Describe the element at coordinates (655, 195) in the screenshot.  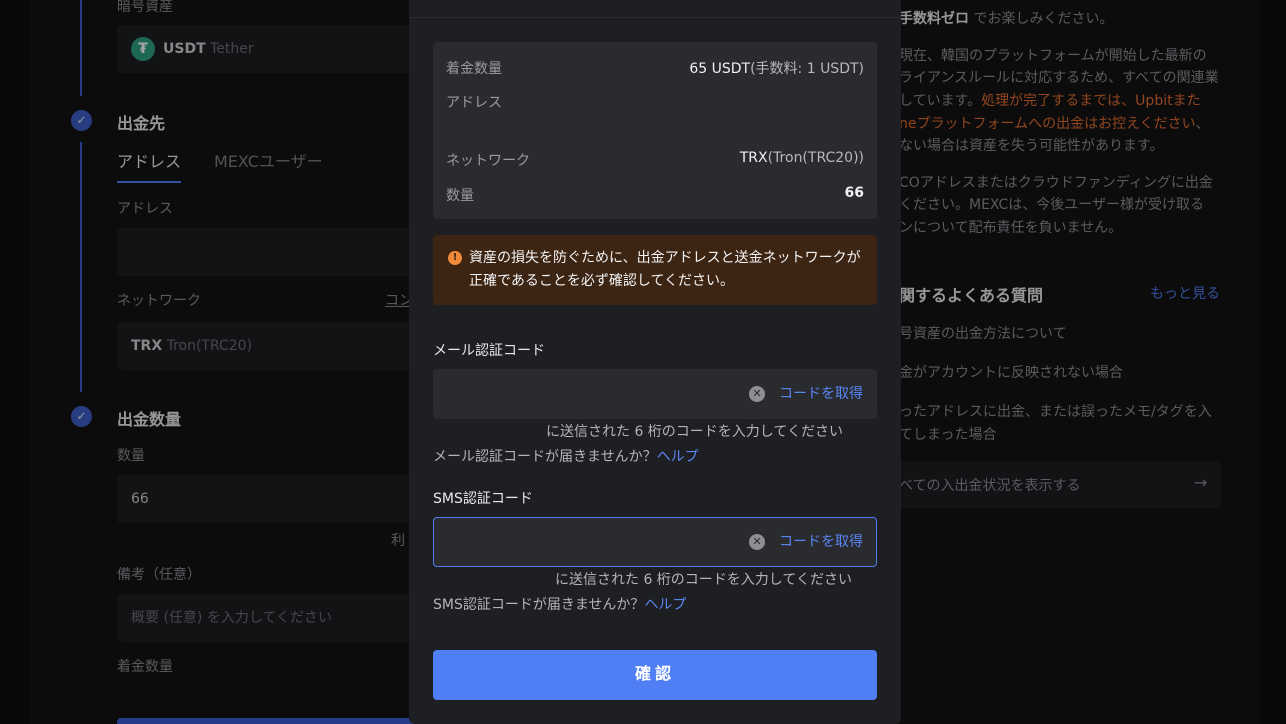
I see `summary-row-quantity: 数量 66` at that location.